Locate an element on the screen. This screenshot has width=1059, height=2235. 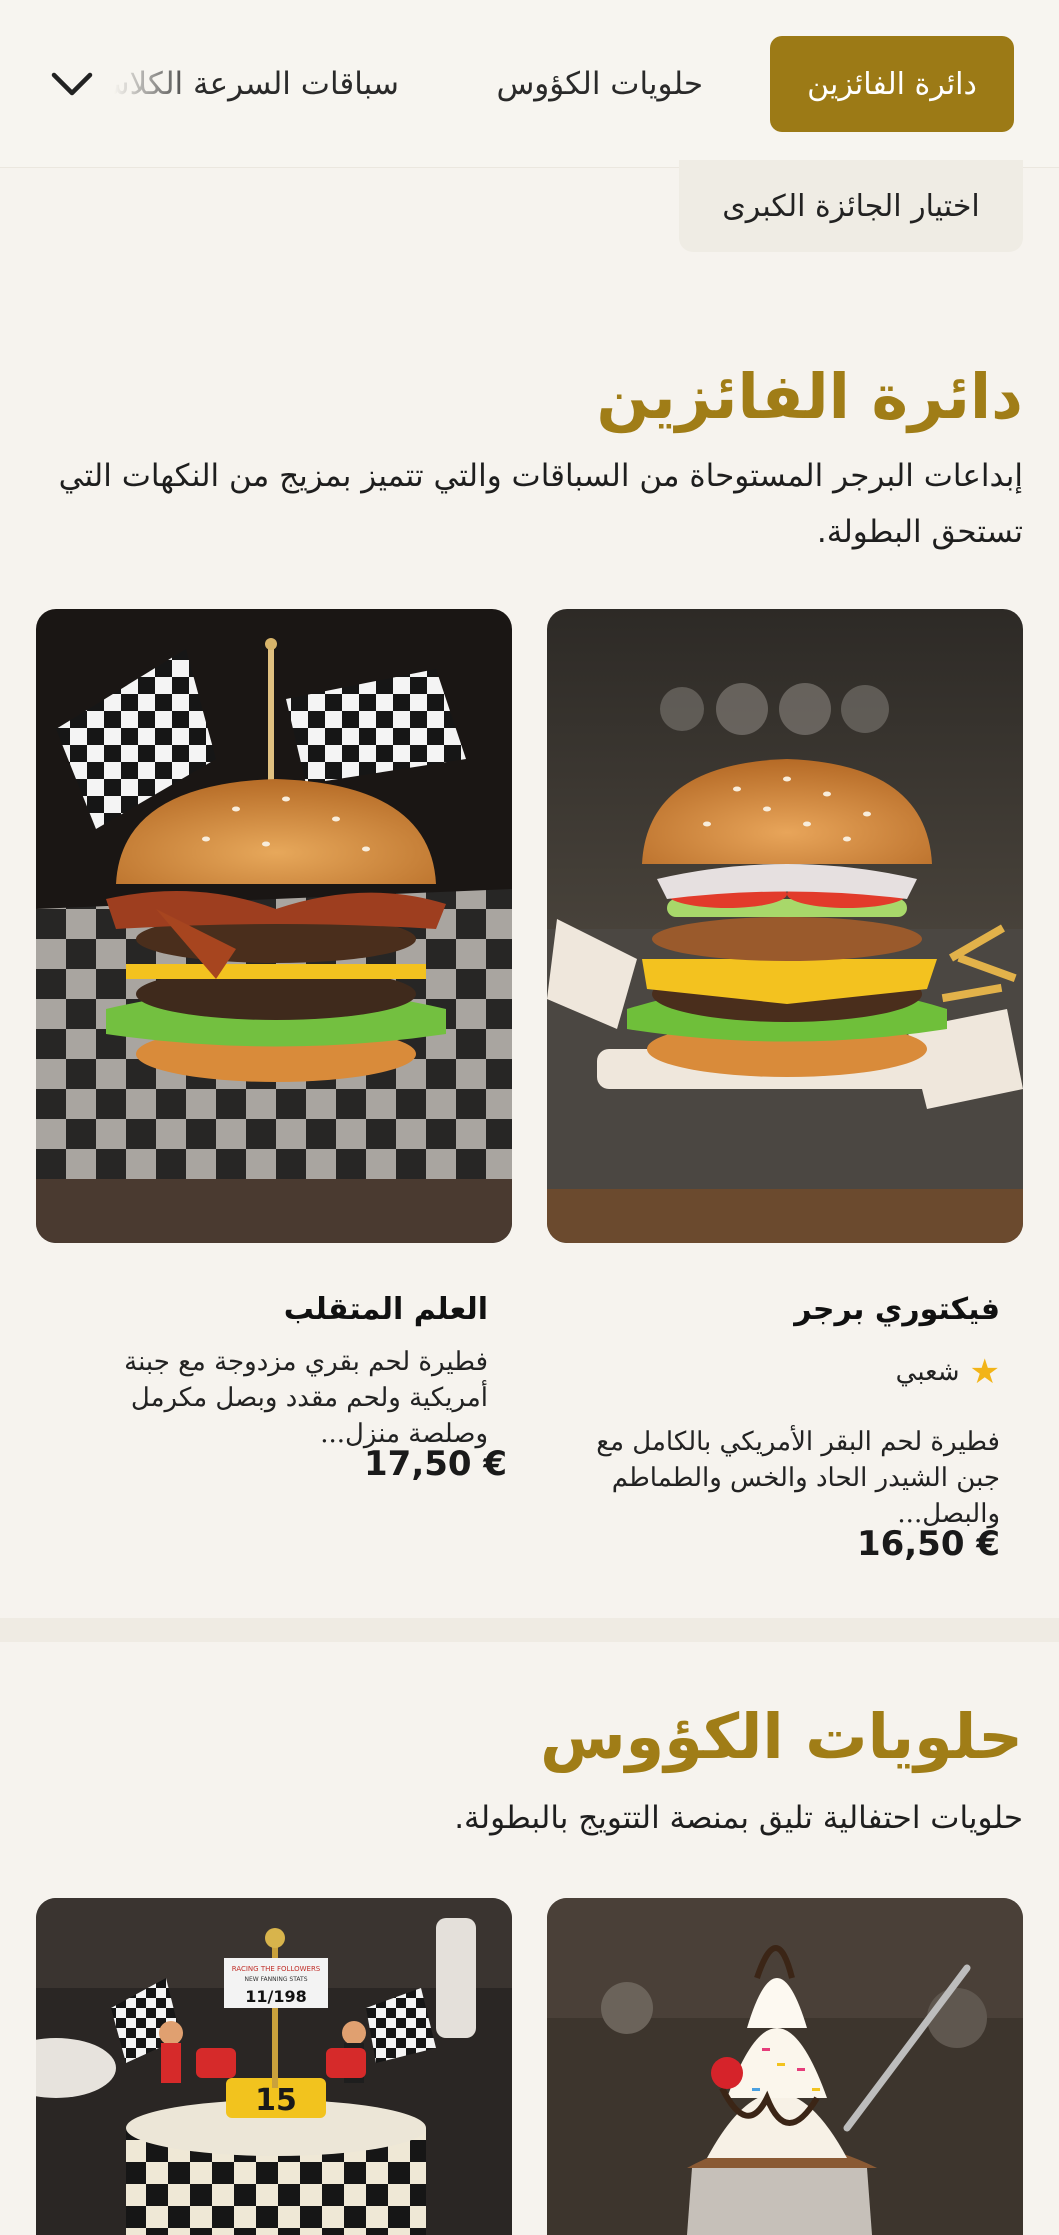
cake-sign-line1: RACING THE FOLLOWERS is located at coordinates (276, 1969).